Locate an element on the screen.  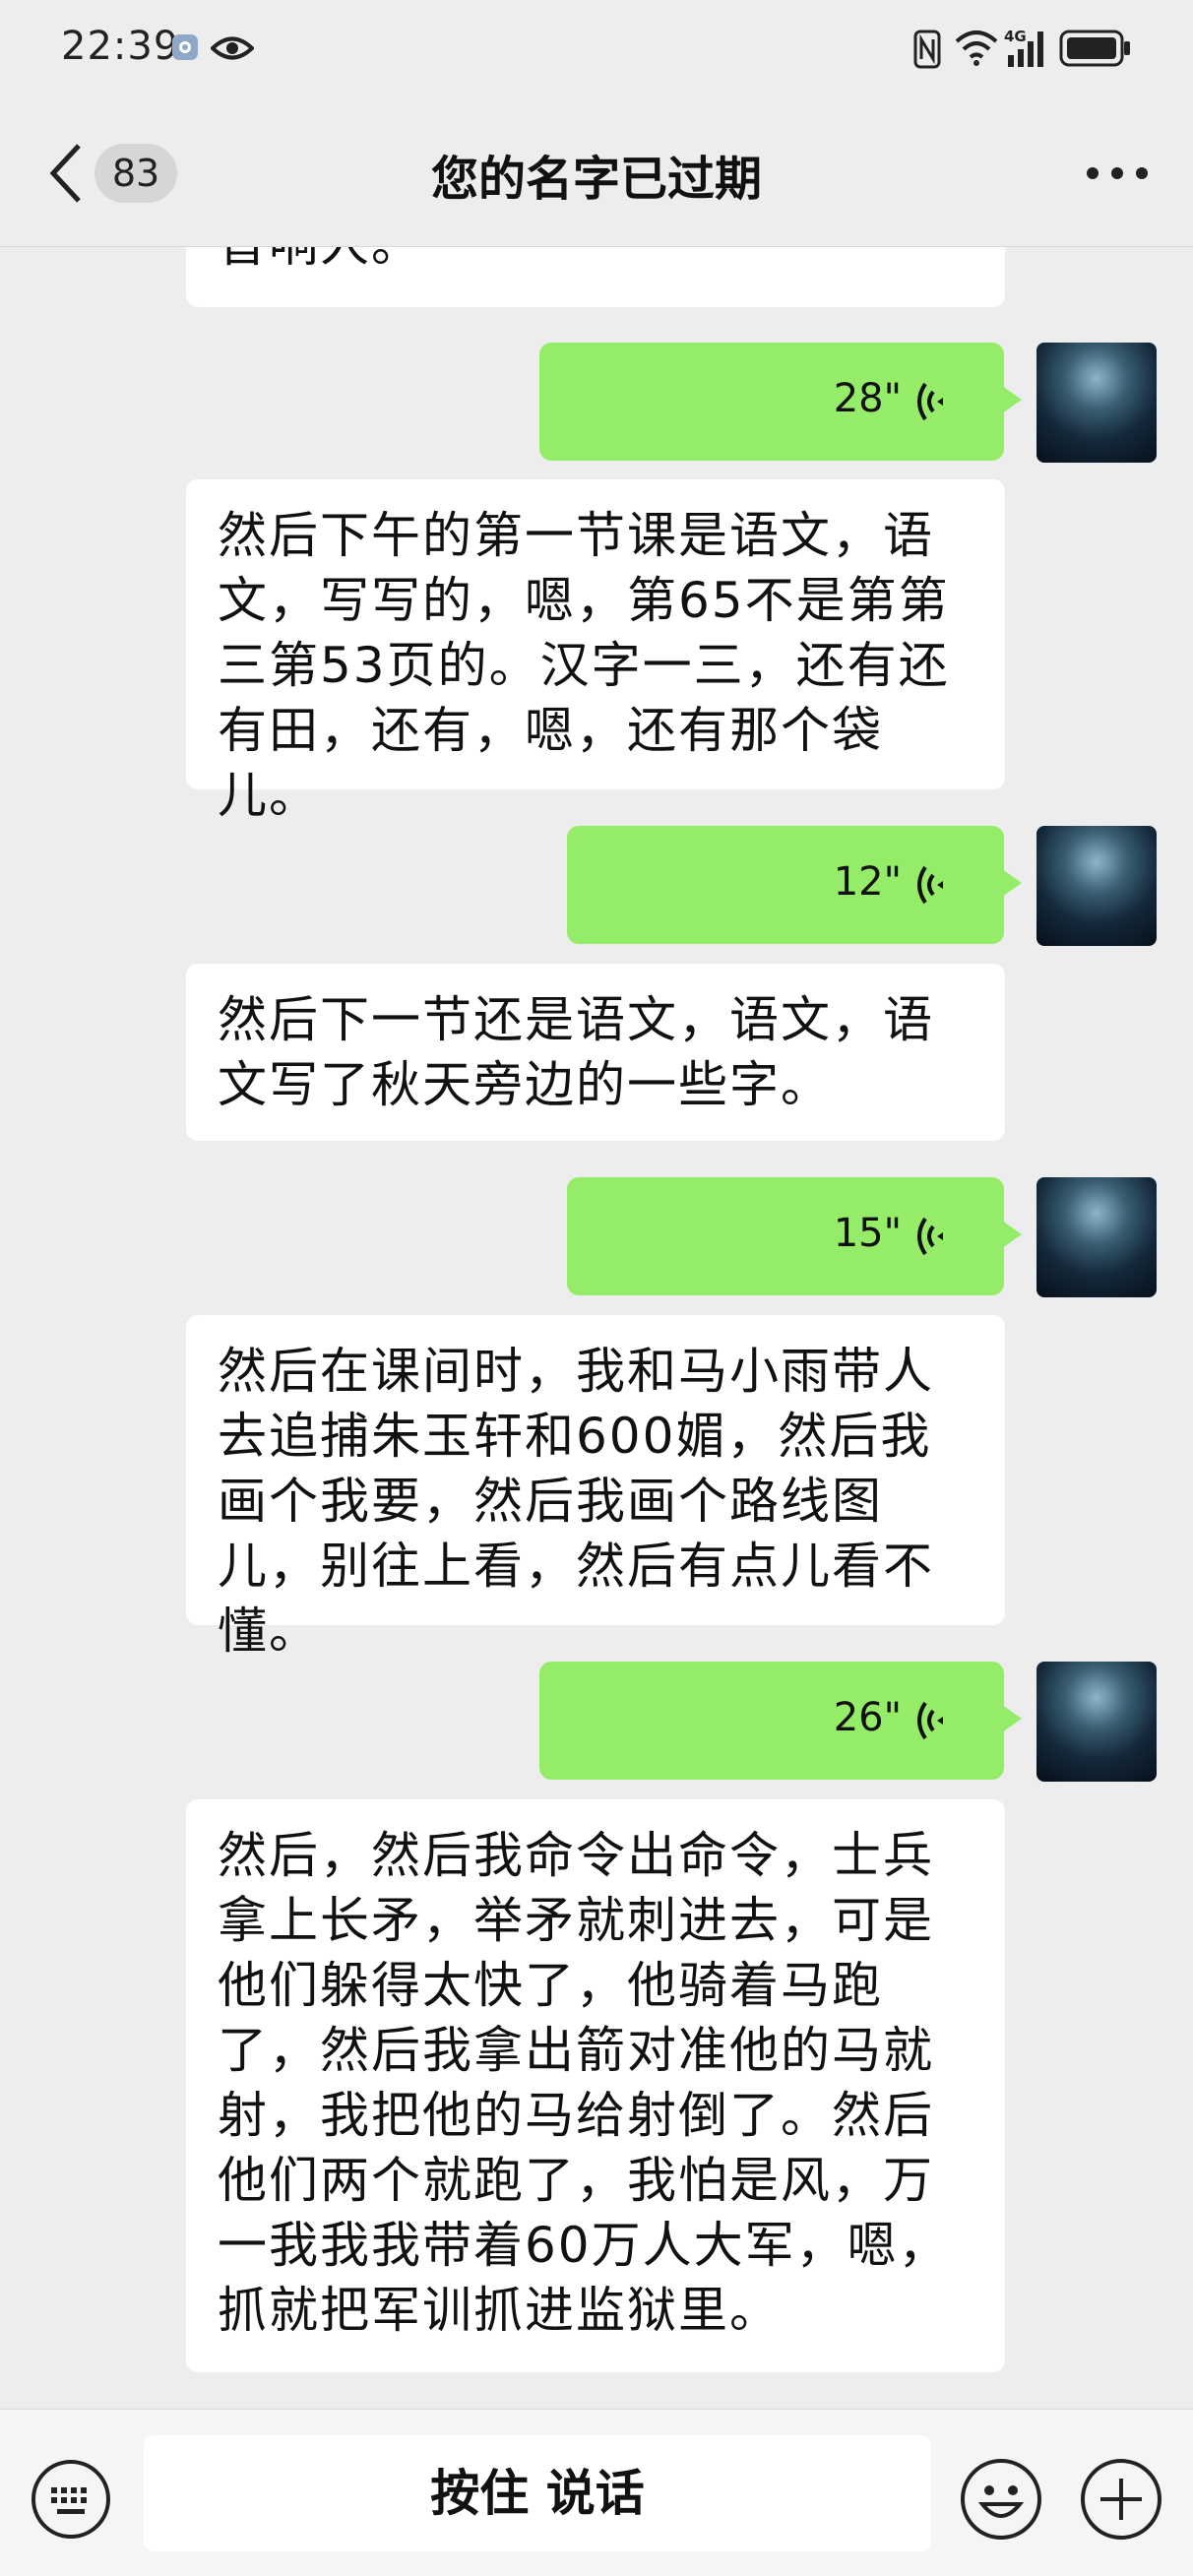
input-bar: 按住 说话 is located at coordinates (596, 2492).